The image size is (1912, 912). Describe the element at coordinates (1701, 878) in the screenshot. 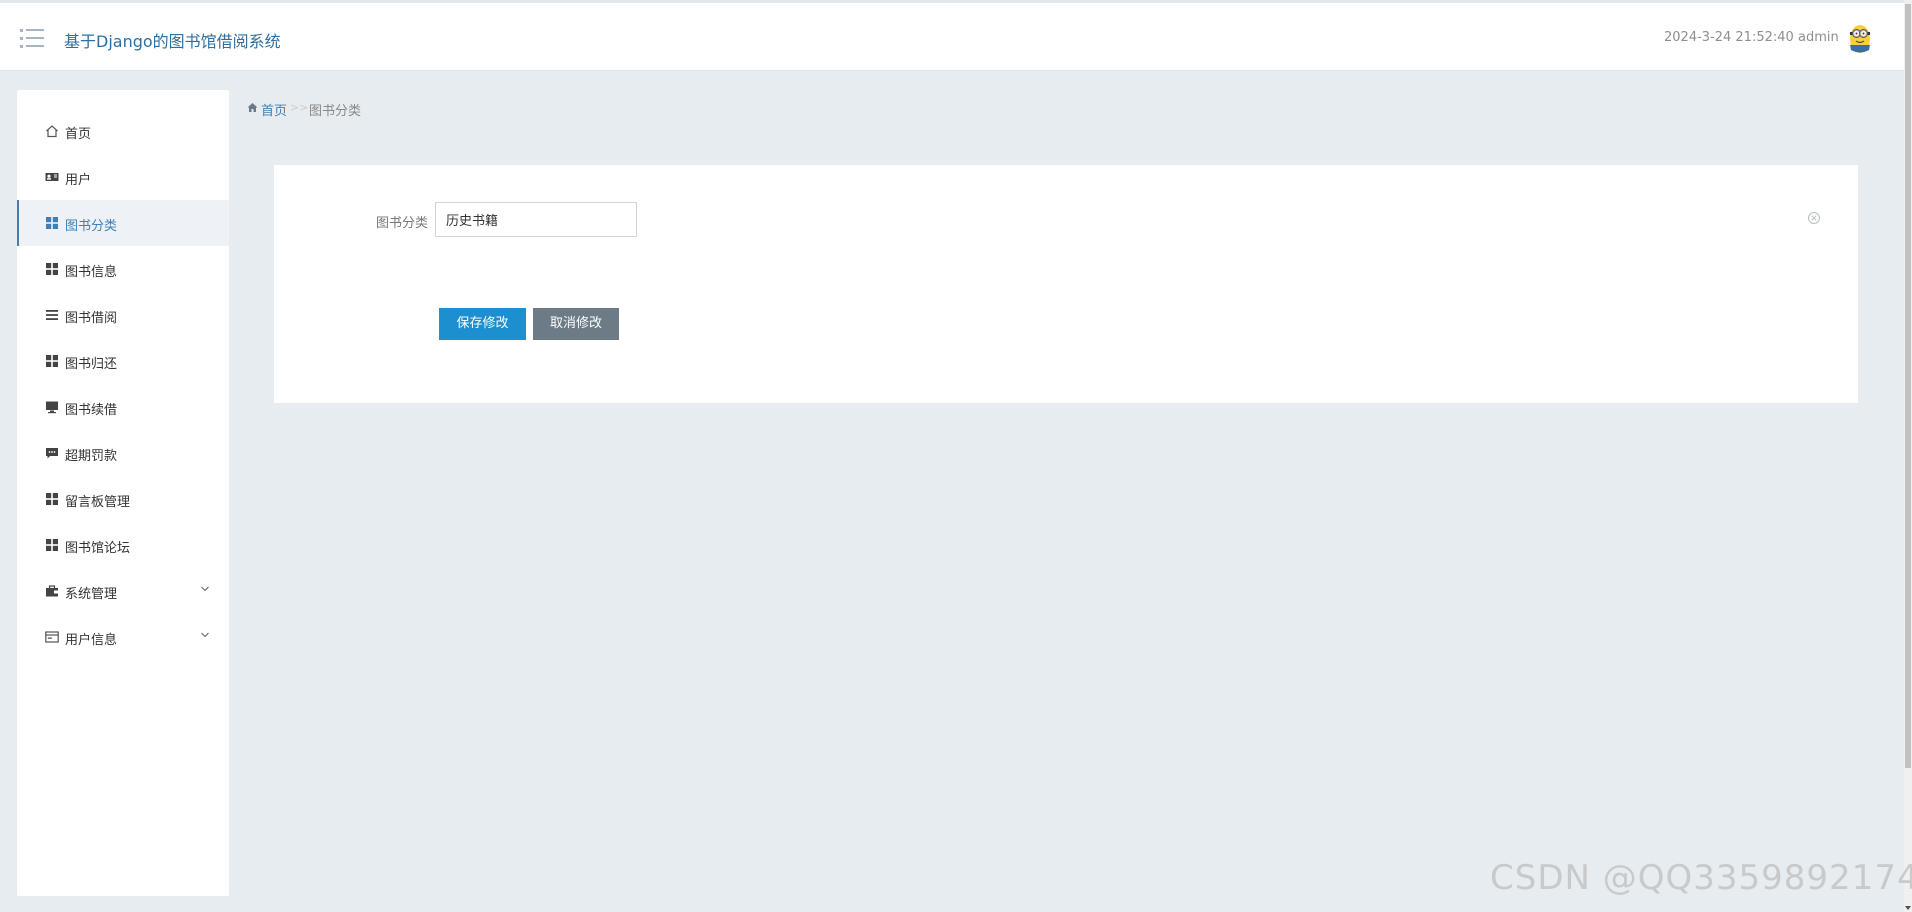

I see `csdn-watermark: CSDN @QQ3359892174` at that location.